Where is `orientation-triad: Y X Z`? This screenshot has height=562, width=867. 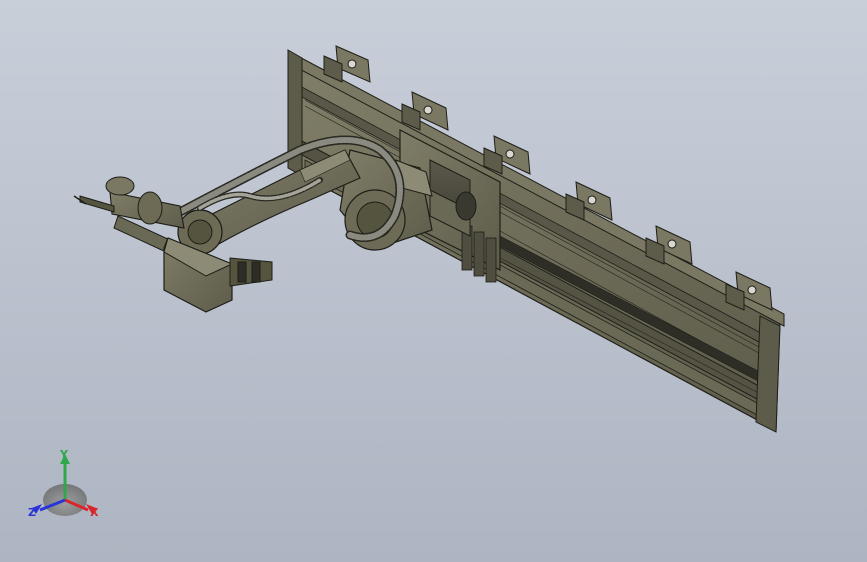 orientation-triad: Y X Z is located at coordinates (73, 493).